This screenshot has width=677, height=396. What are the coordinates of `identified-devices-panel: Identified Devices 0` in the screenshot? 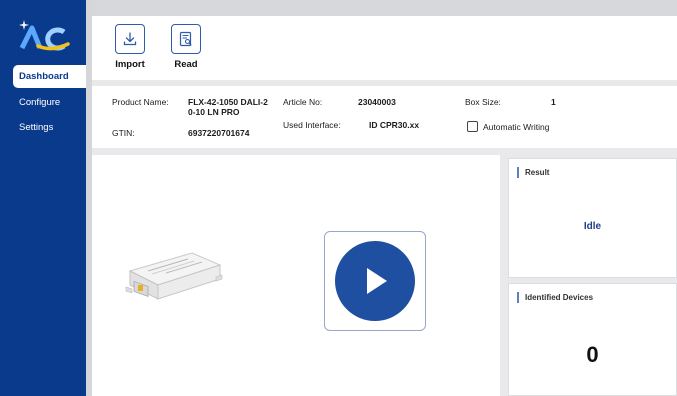 It's located at (592, 339).